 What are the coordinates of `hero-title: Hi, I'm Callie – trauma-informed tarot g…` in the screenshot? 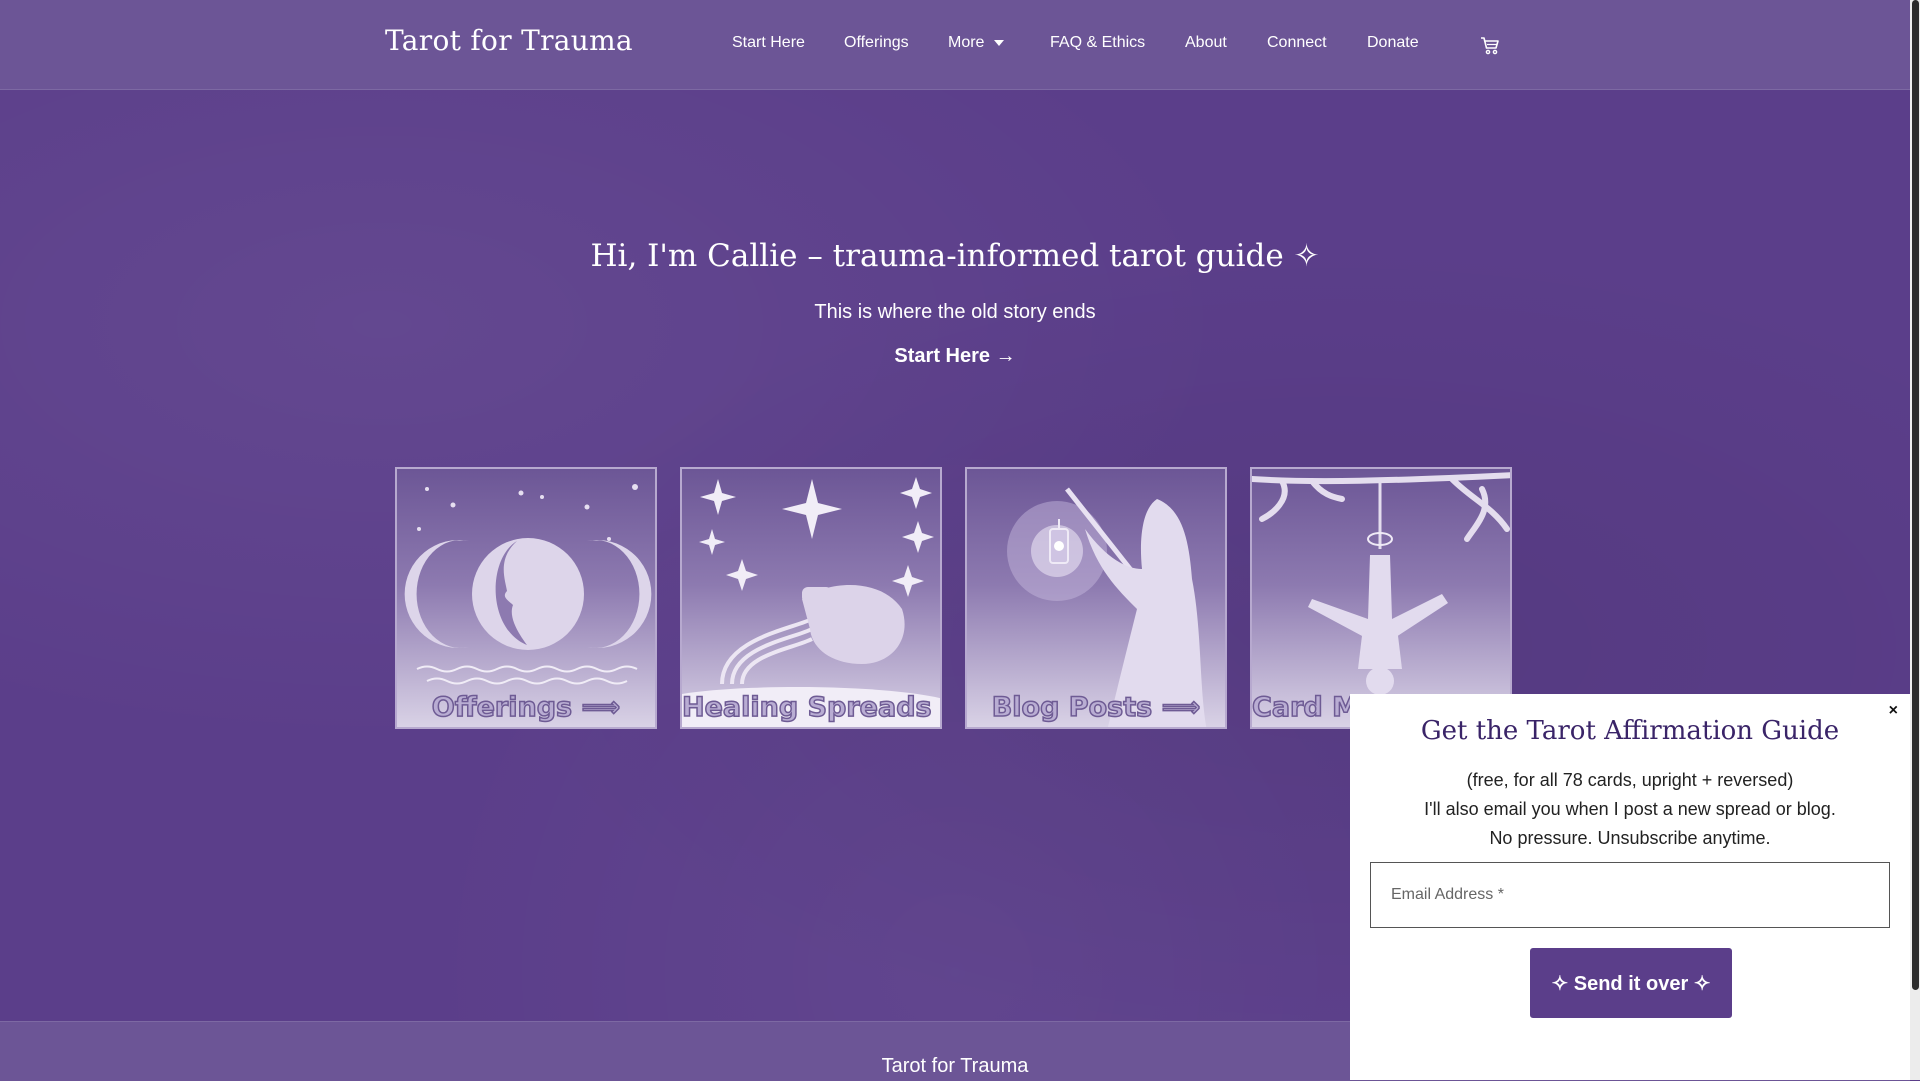 It's located at (955, 256).